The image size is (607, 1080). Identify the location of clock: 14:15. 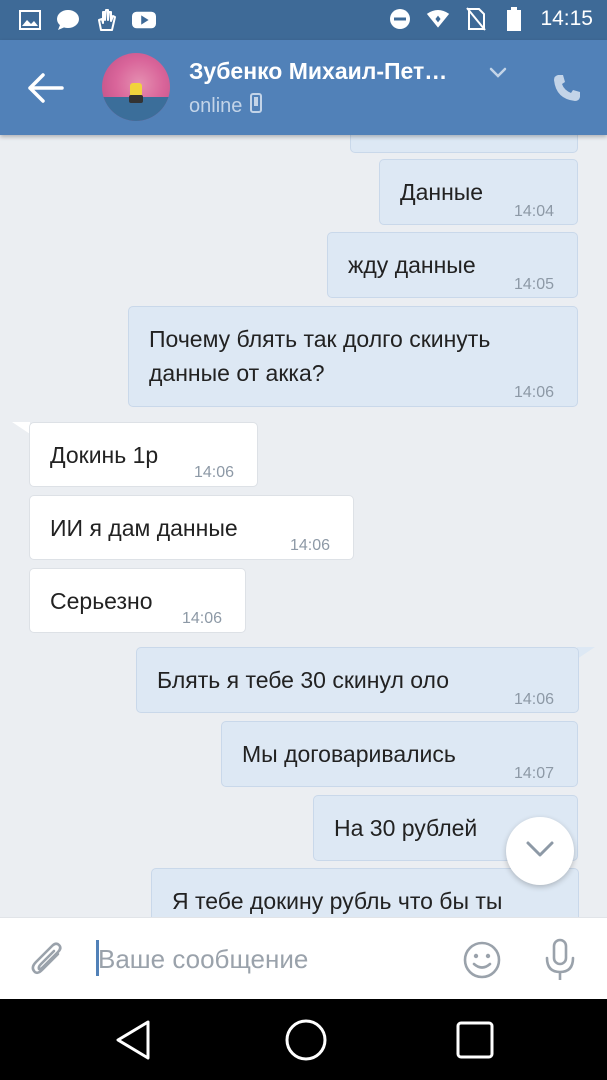
(566, 18).